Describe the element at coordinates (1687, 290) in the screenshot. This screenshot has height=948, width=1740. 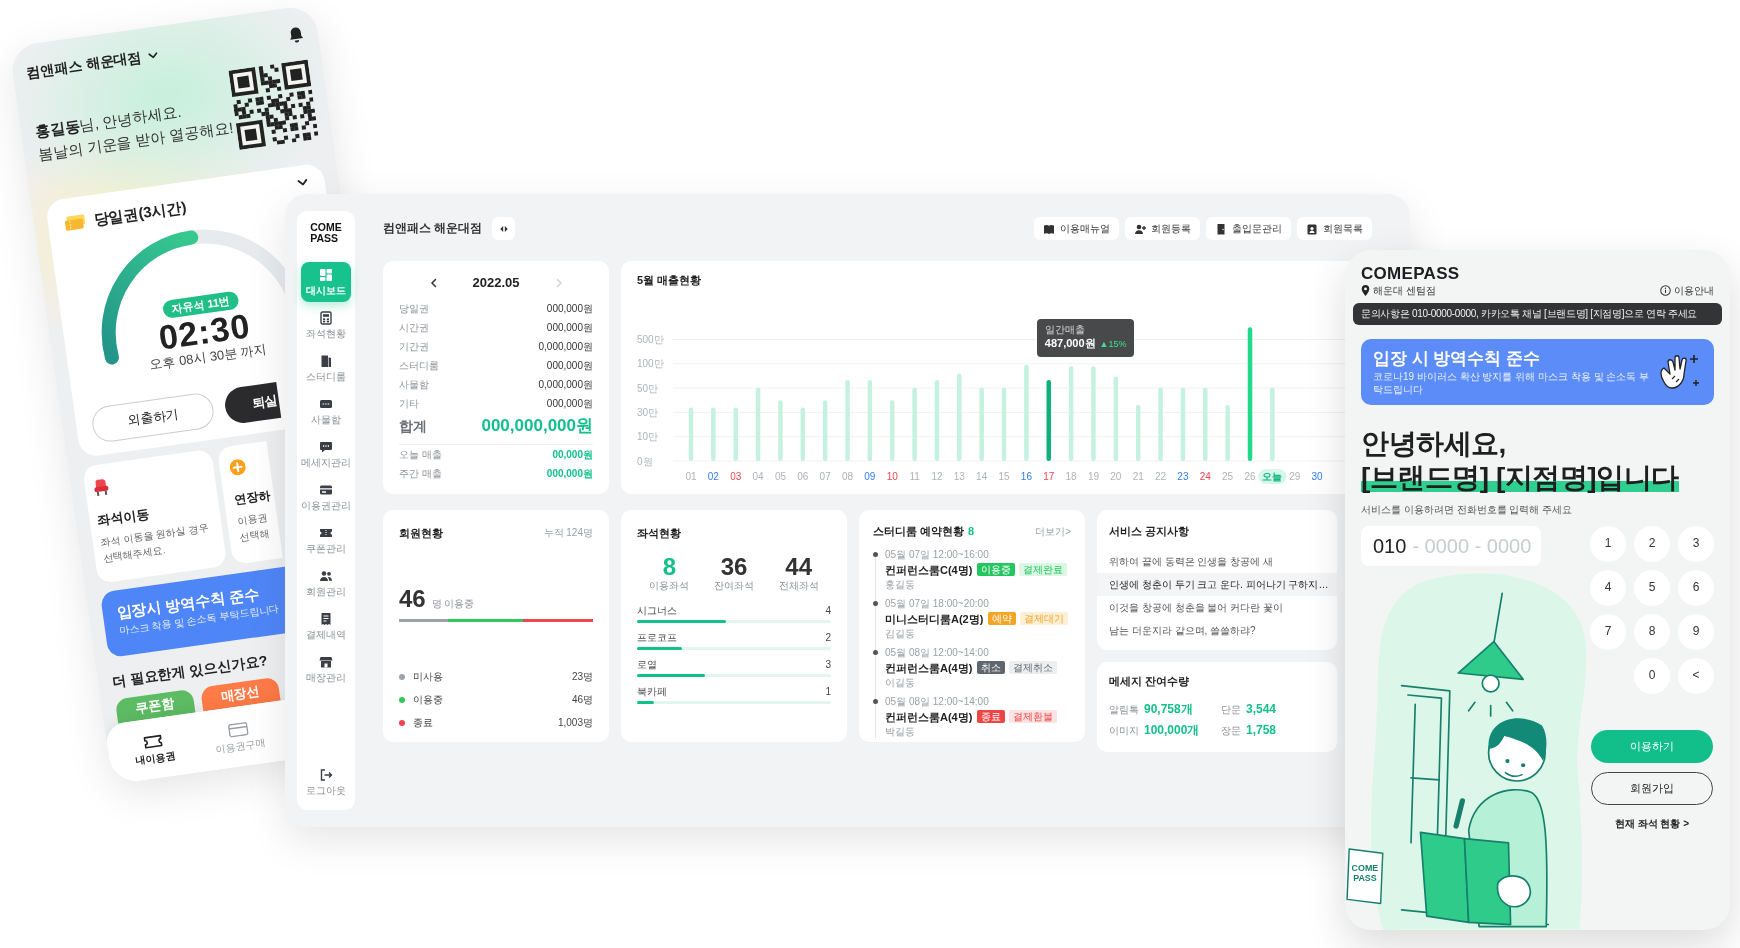
I see `usage-guide-link: 이용안내` at that location.